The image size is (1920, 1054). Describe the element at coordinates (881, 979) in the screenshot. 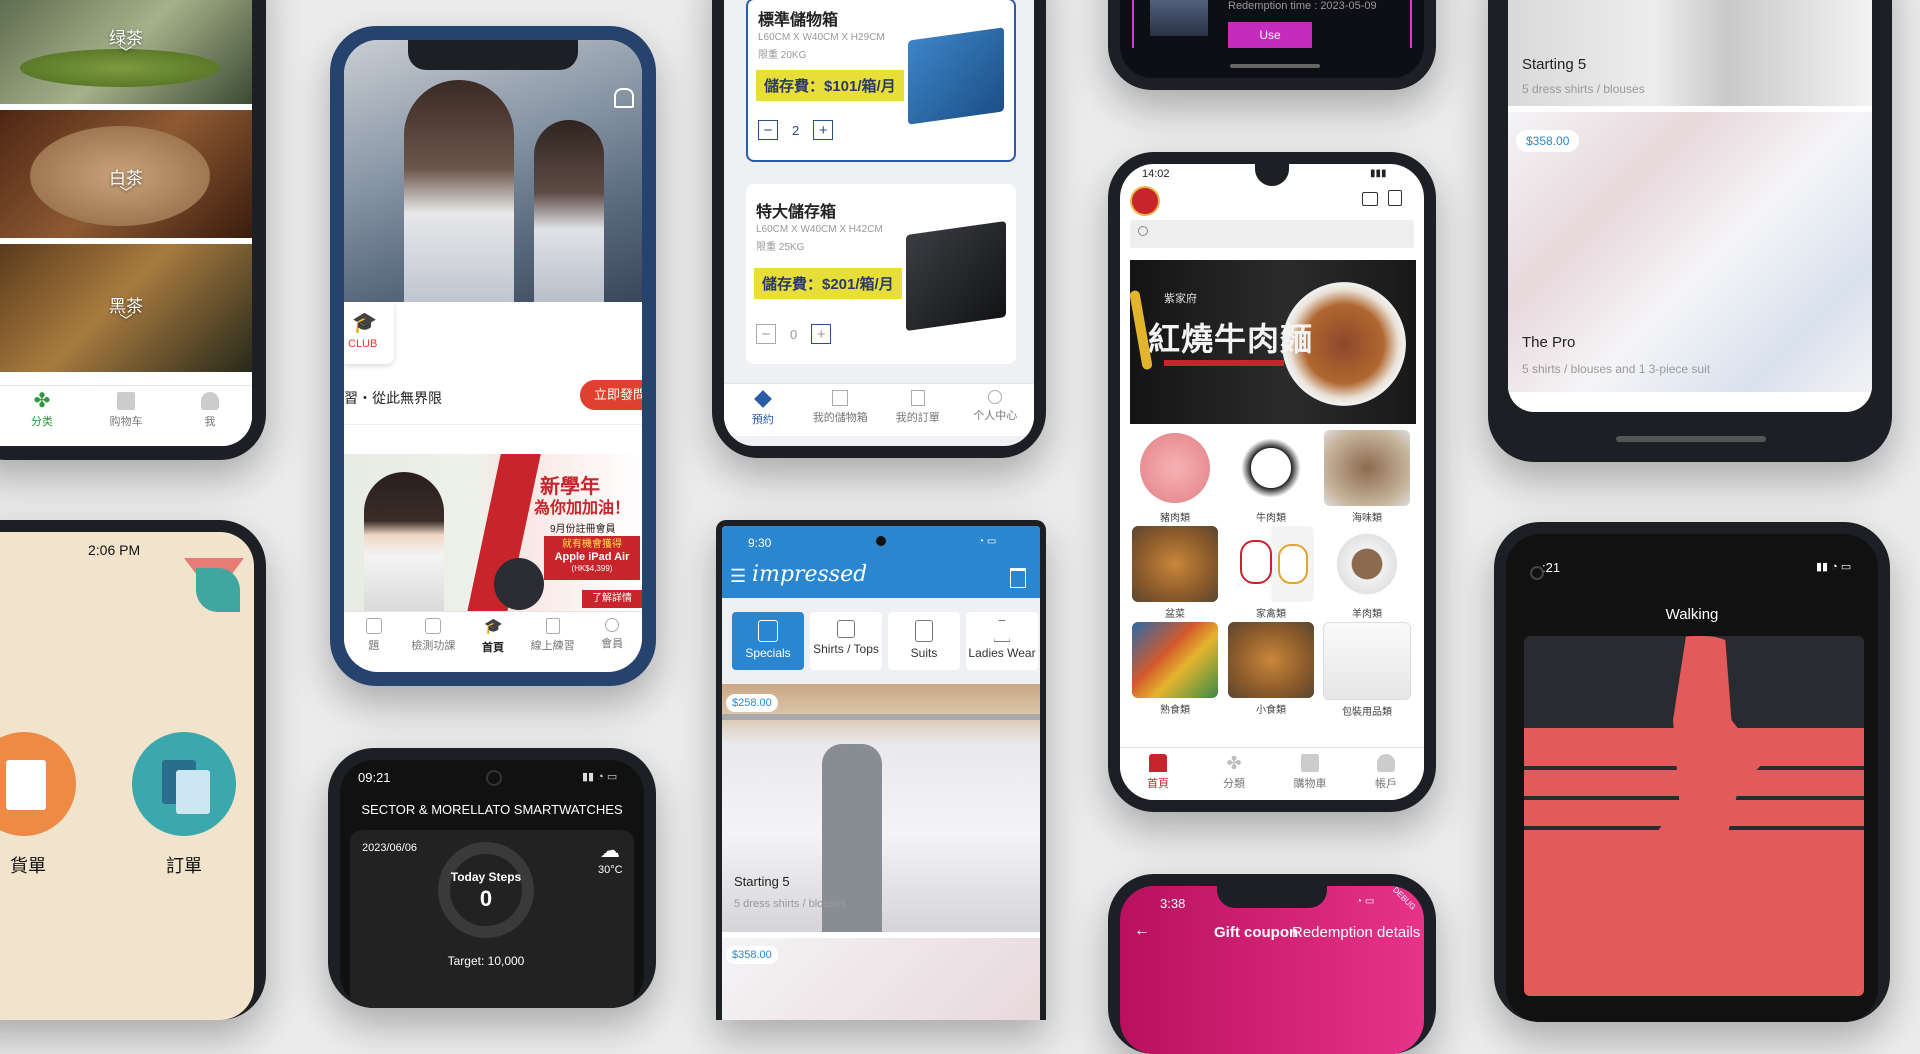

I see `next-card: $358.00` at that location.